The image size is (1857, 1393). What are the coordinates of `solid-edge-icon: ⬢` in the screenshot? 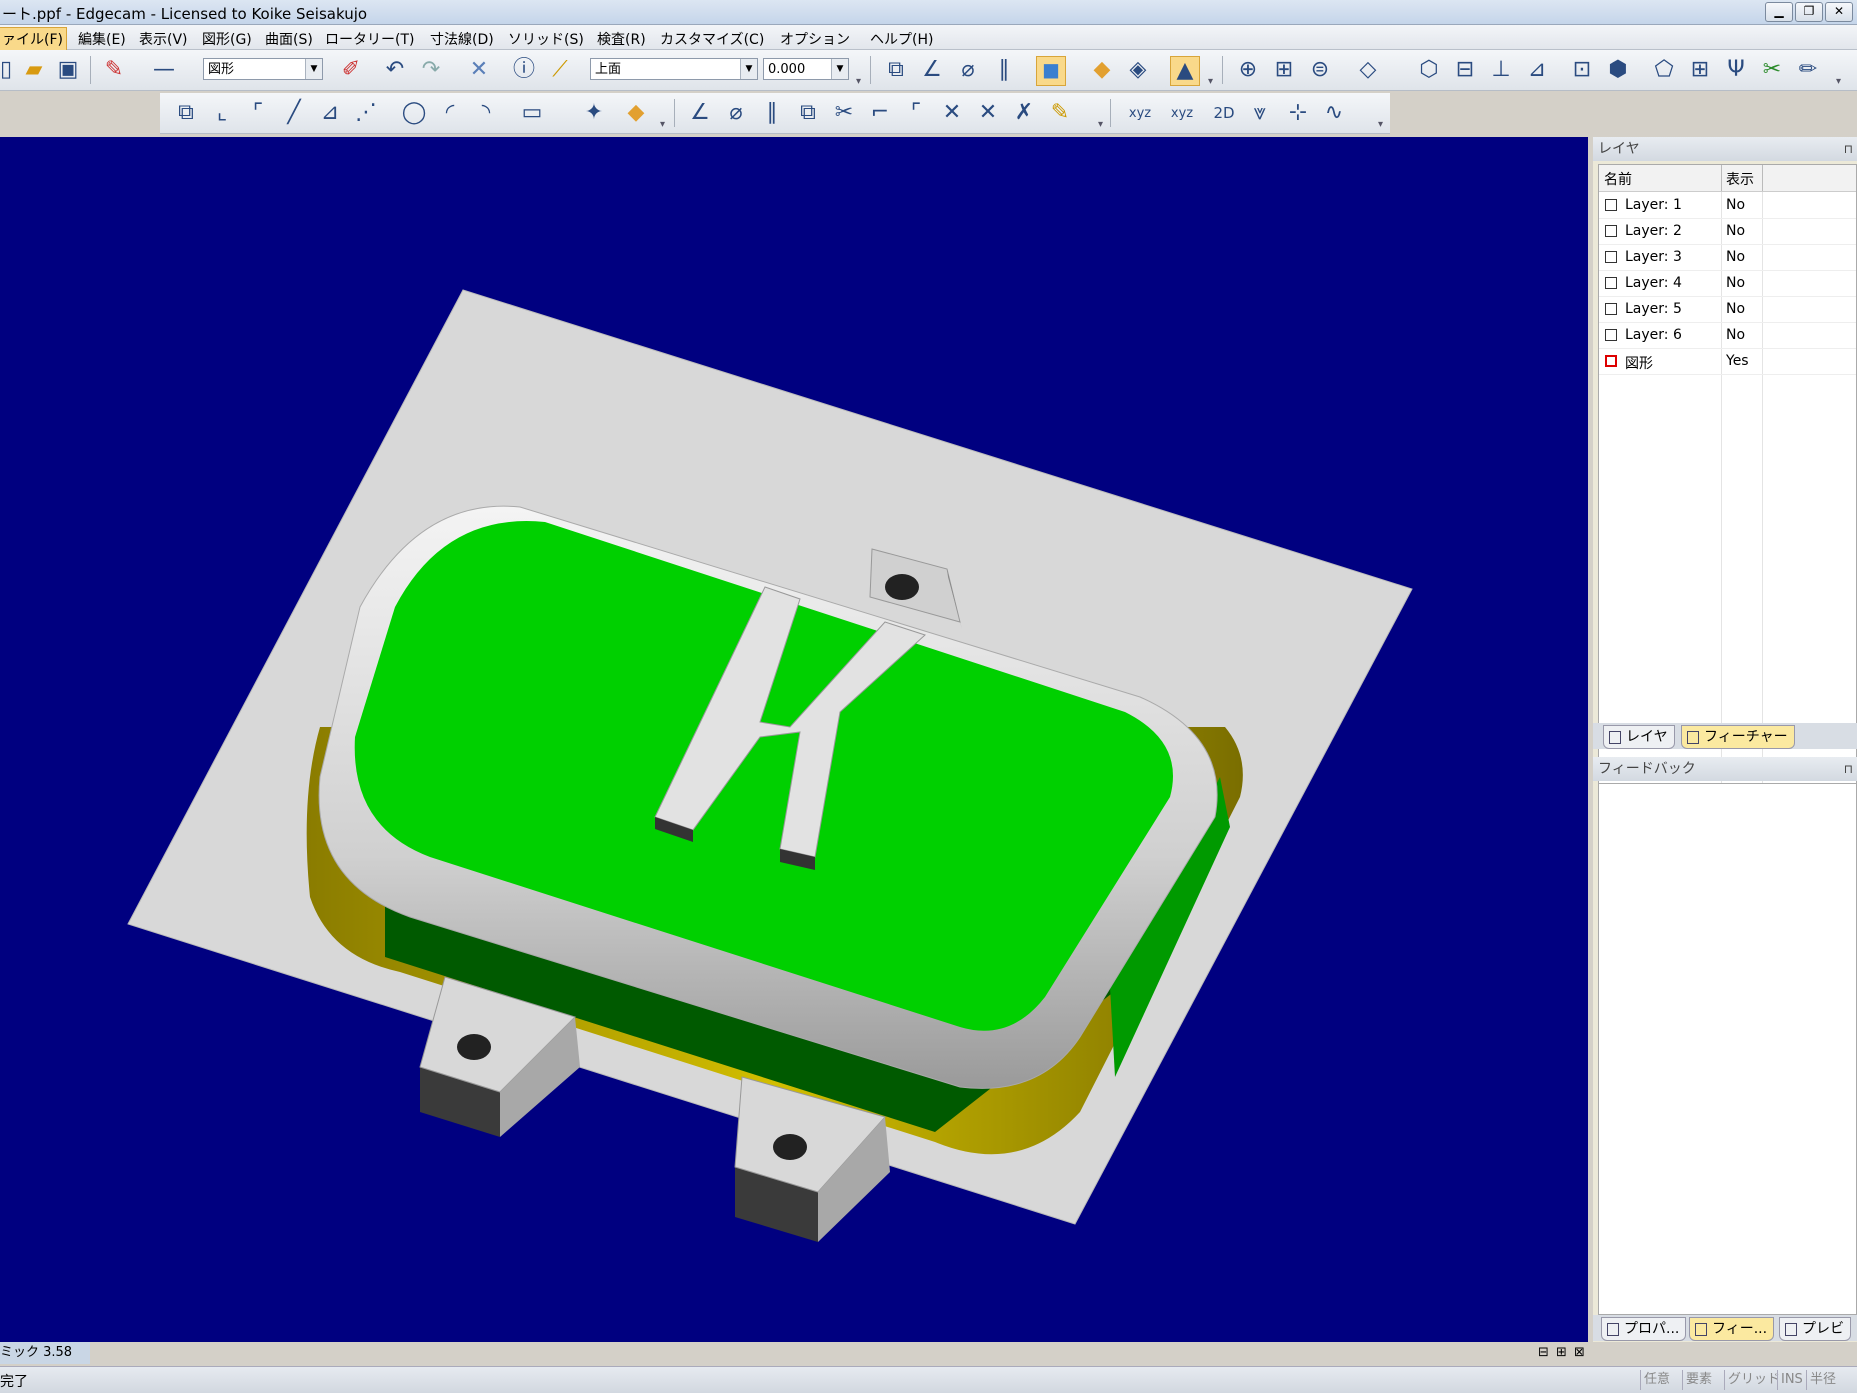 It's located at (1618, 70).